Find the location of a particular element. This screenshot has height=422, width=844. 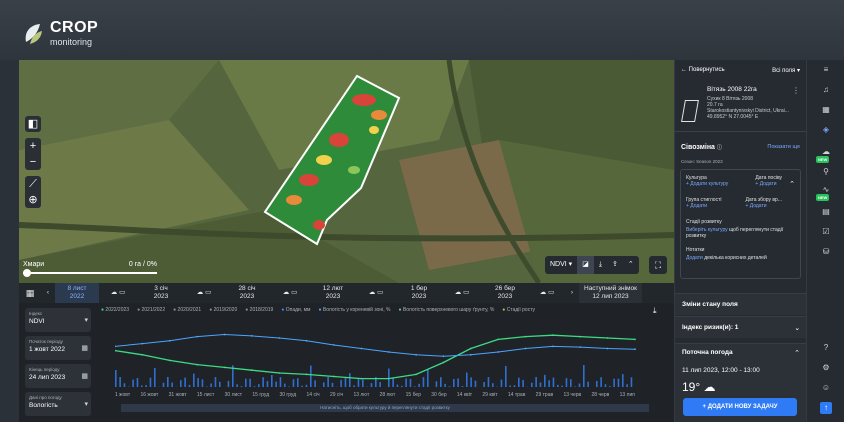

zoom-in-icon: + is located at coordinates (33, 146).